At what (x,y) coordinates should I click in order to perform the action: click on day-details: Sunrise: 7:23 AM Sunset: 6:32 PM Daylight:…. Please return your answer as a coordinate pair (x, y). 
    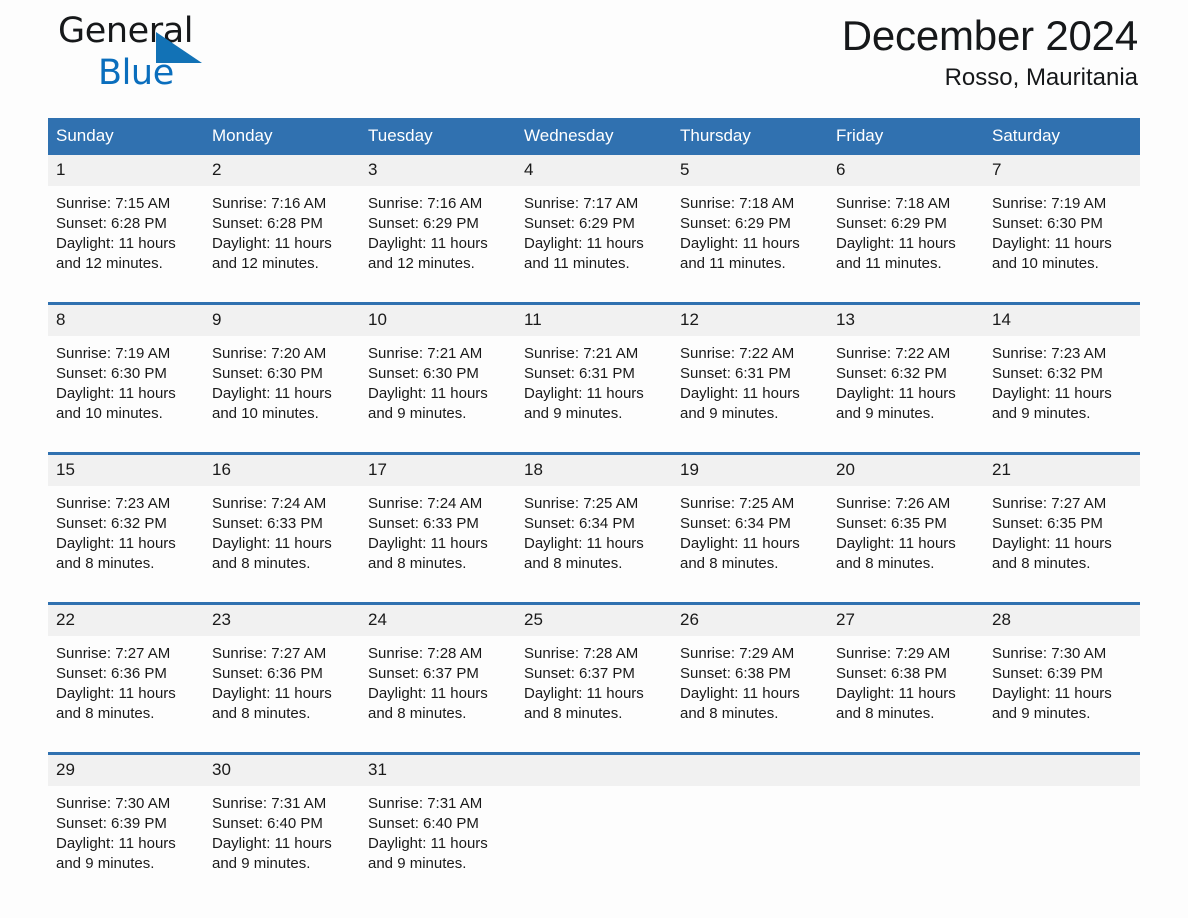
    Looking at the image, I should click on (126, 538).